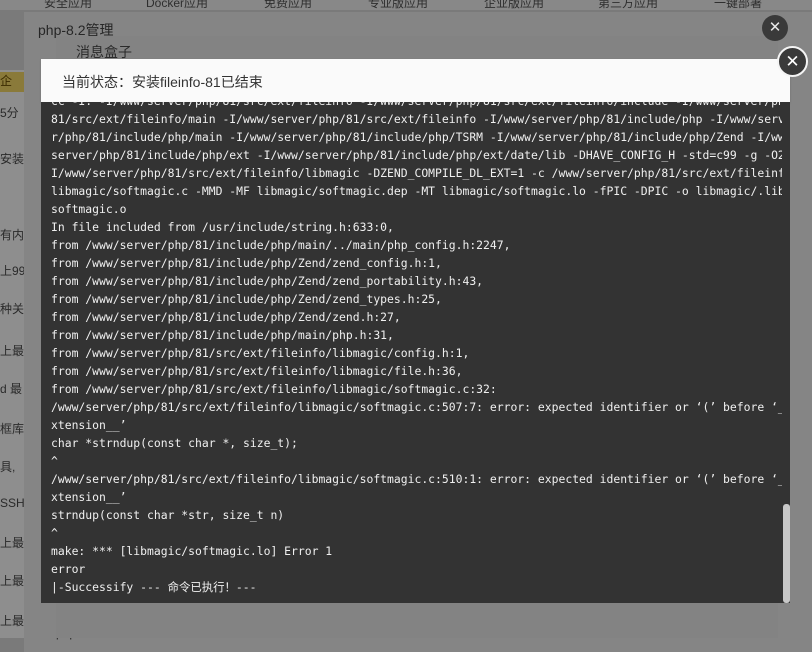 This screenshot has width=812, height=652. Describe the element at coordinates (514, 5) in the screenshot. I see `background-tab: 企业版应用` at that location.